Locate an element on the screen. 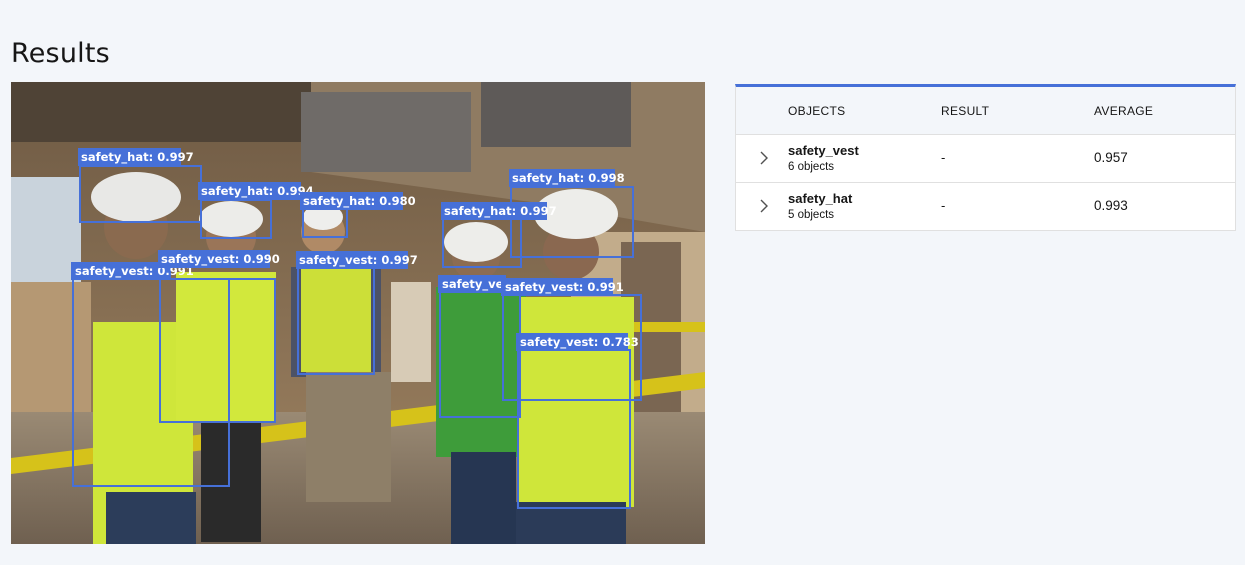 The image size is (1245, 565). bbox-label-6: safety_vest: 0.990 is located at coordinates (219, 259).